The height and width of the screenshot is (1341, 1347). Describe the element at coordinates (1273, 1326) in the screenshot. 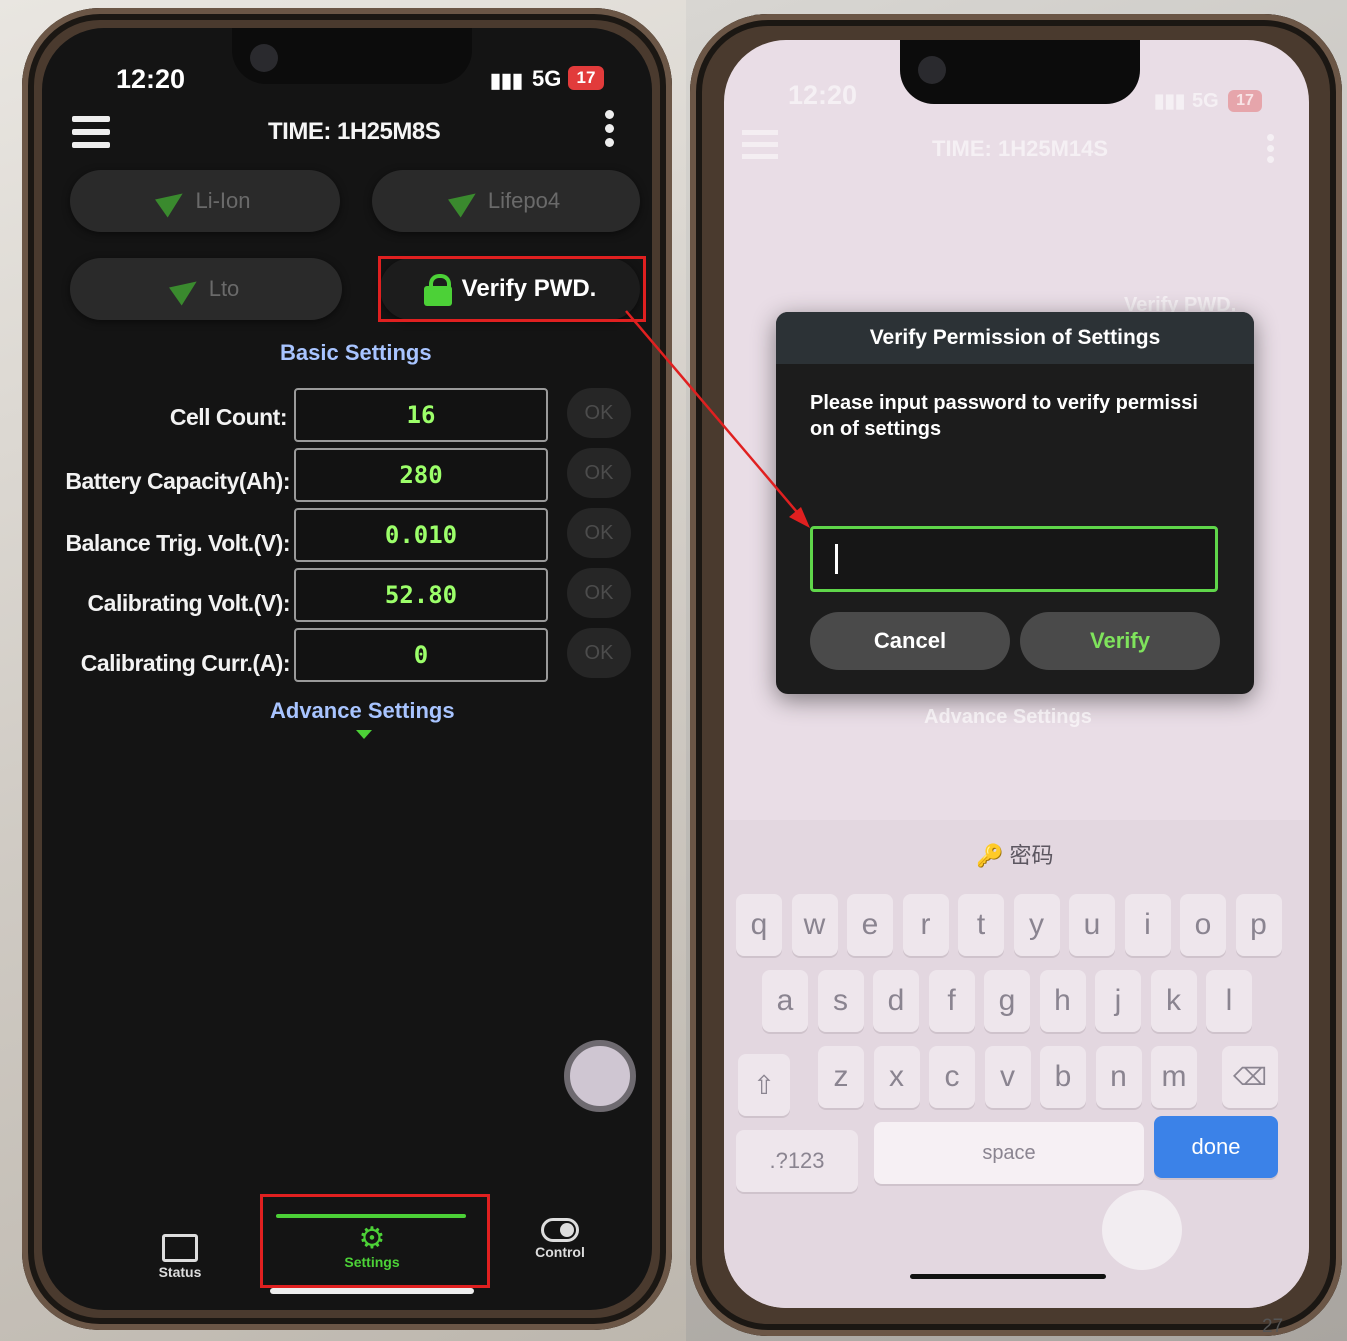

I see `page-number: 27` at that location.